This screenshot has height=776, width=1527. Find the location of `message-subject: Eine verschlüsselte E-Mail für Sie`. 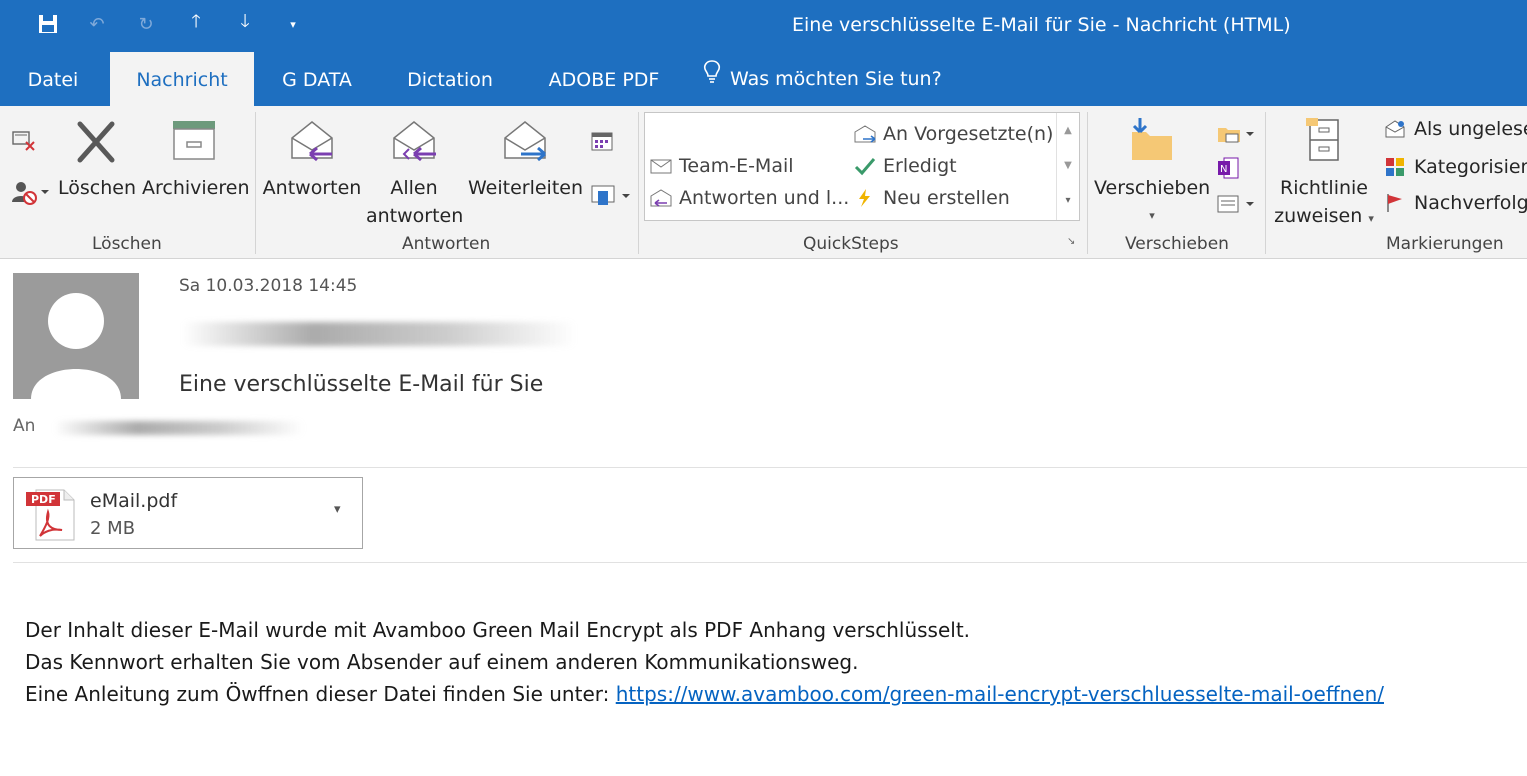

message-subject: Eine verschlüsselte E-Mail für Sie is located at coordinates (361, 384).